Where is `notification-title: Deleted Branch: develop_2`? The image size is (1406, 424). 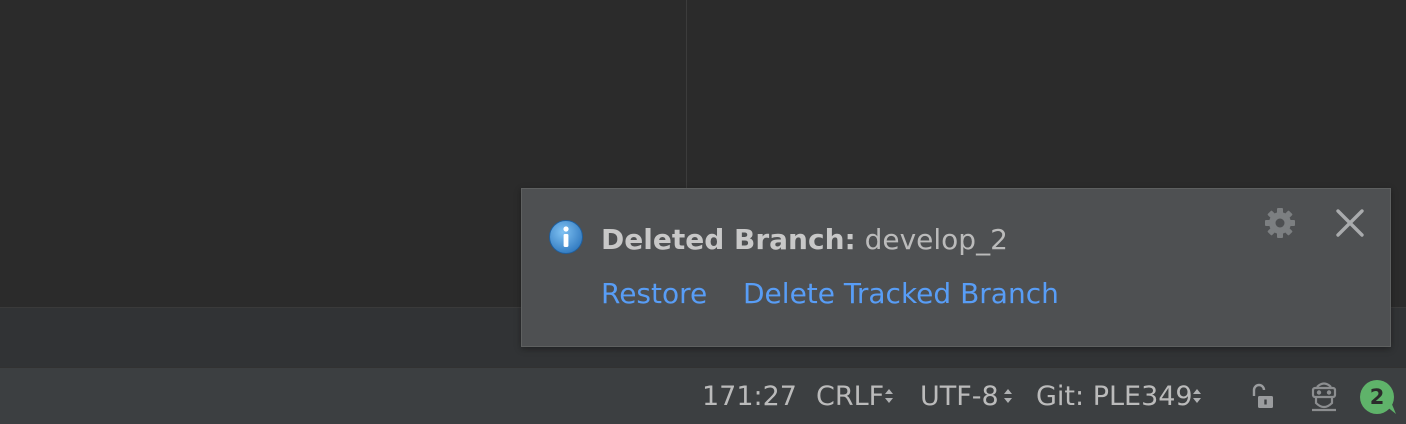 notification-title: Deleted Branch: develop_2 is located at coordinates (804, 240).